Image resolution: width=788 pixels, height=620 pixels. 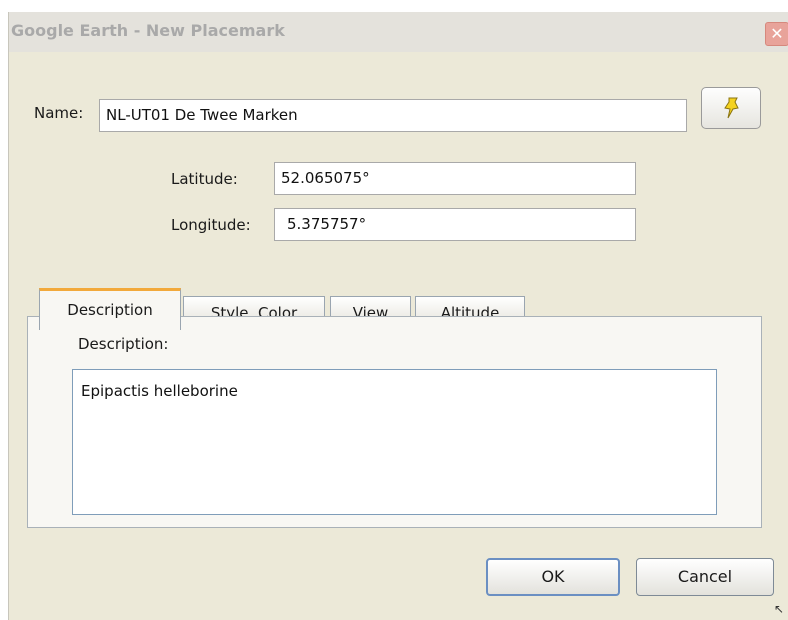 I want to click on tab-description: Description, so click(x=110, y=309).